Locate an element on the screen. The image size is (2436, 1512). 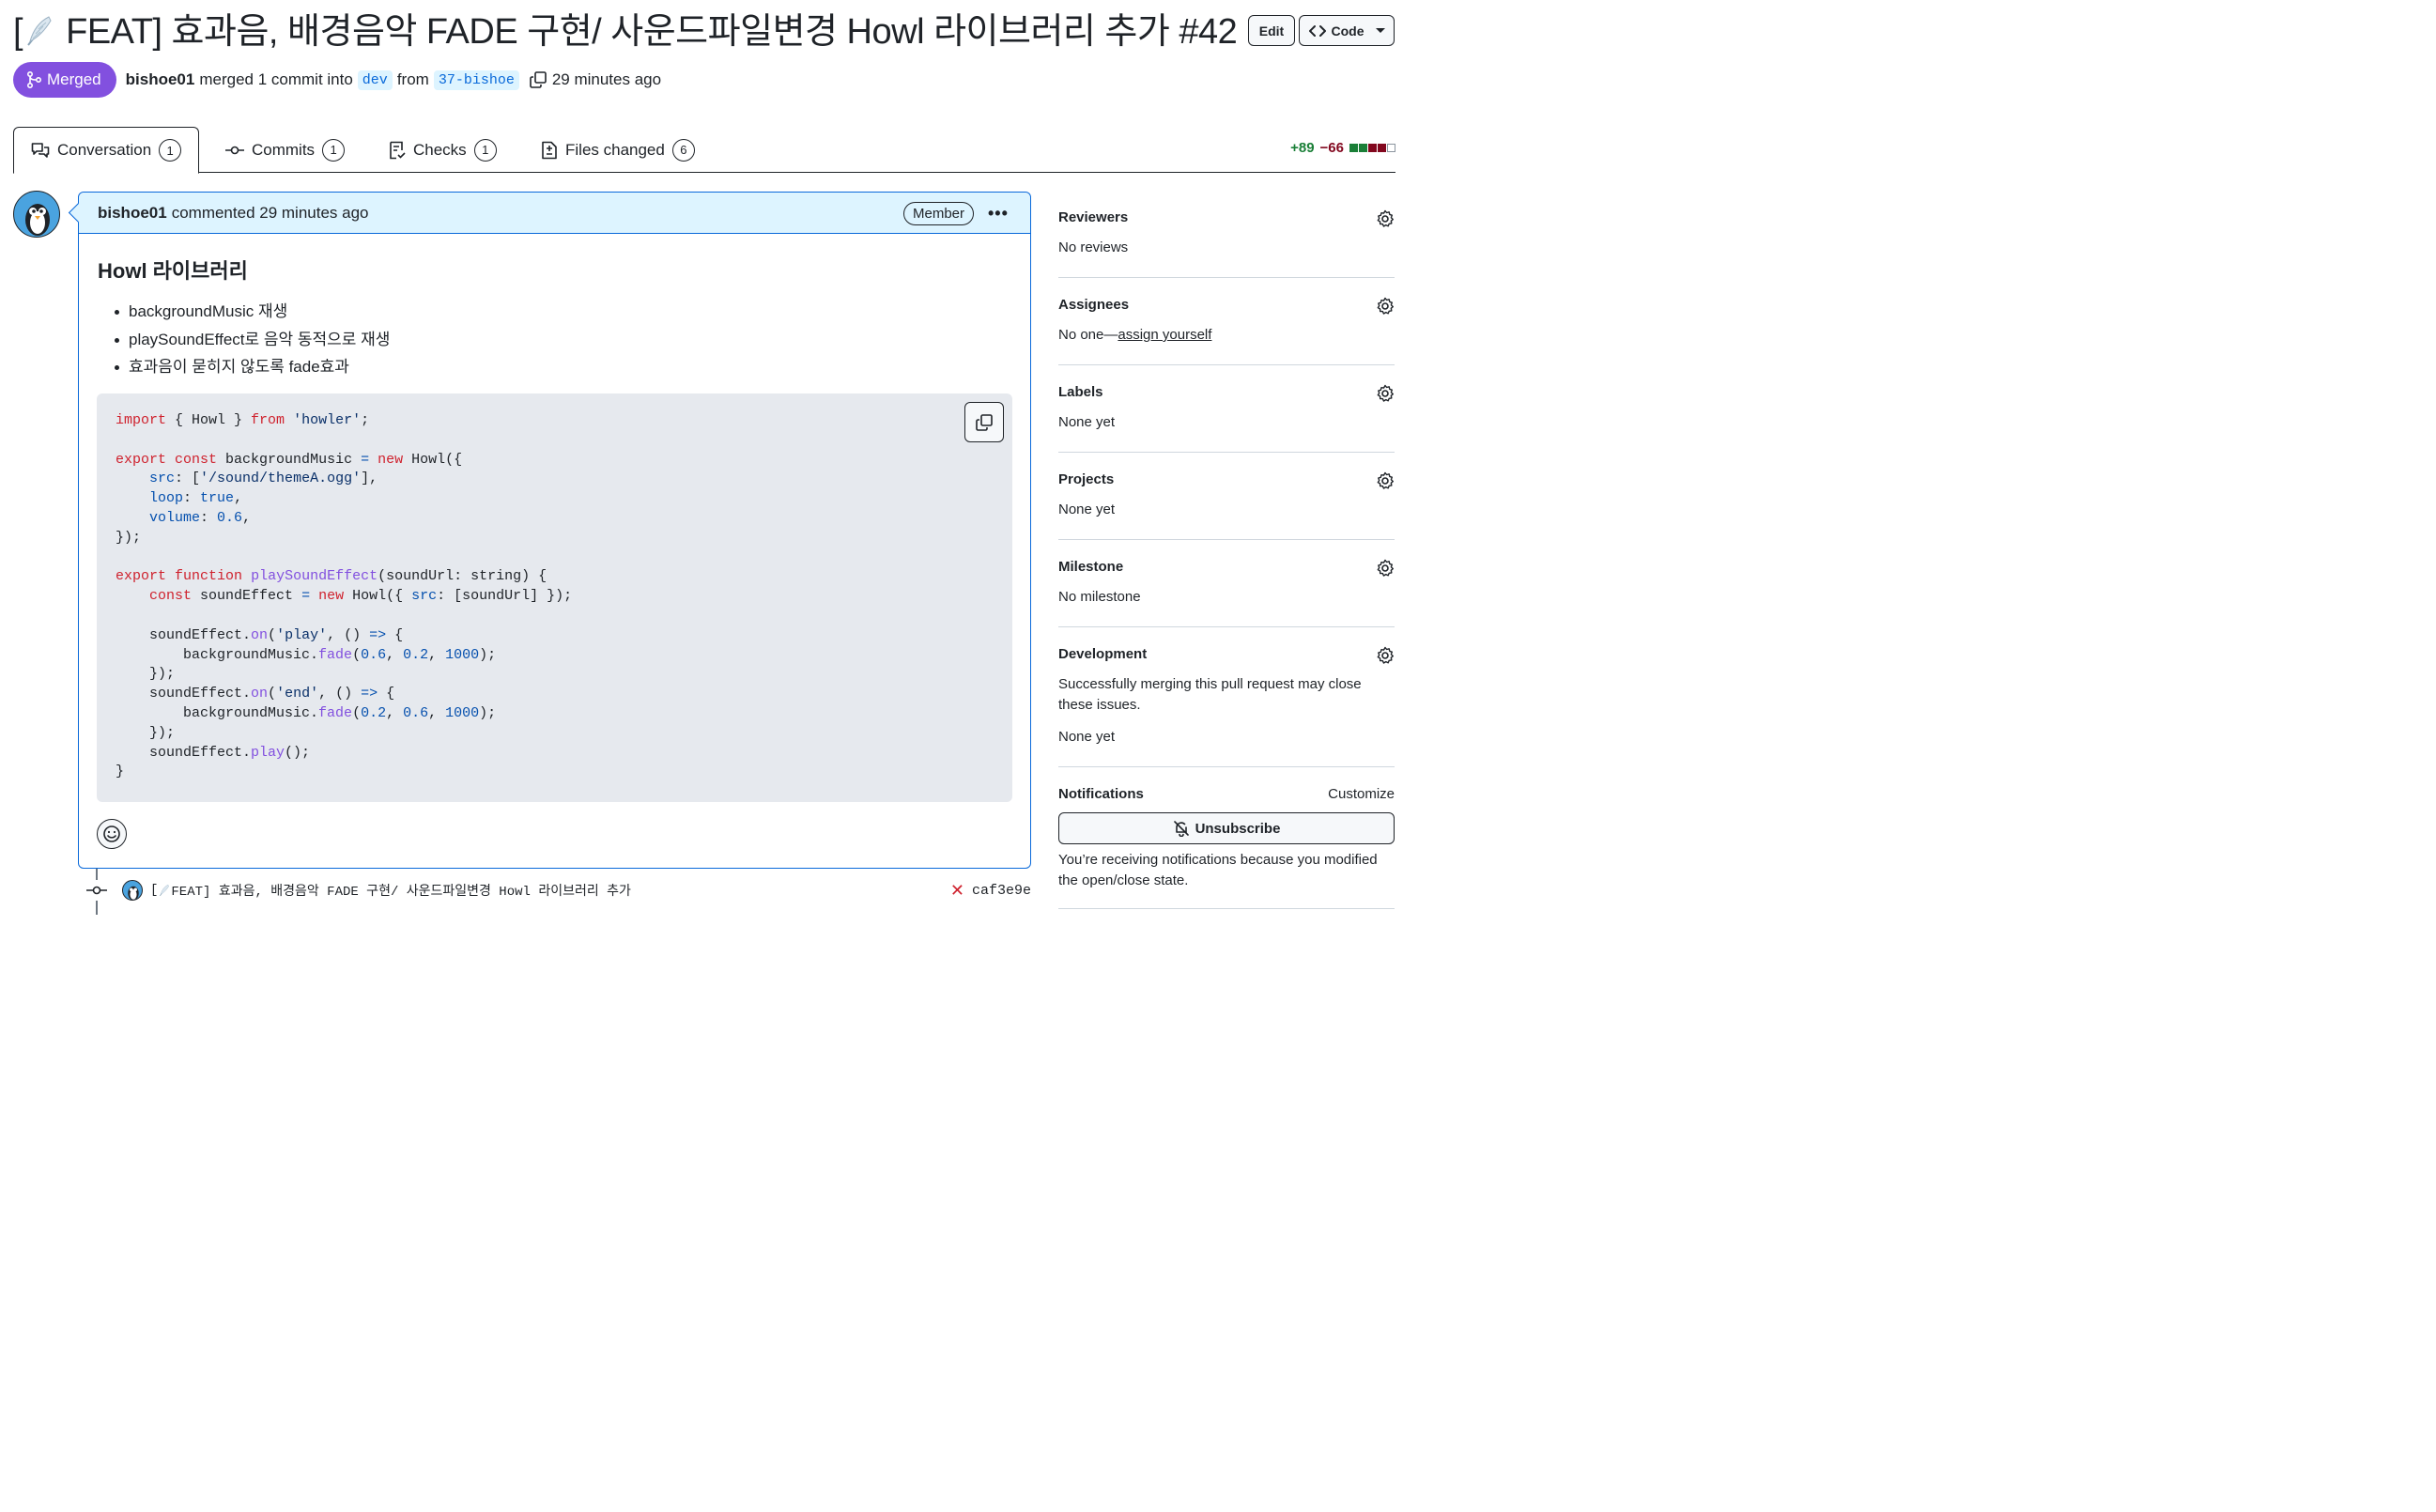
tab-commits: Commits 1 is located at coordinates (285, 150).